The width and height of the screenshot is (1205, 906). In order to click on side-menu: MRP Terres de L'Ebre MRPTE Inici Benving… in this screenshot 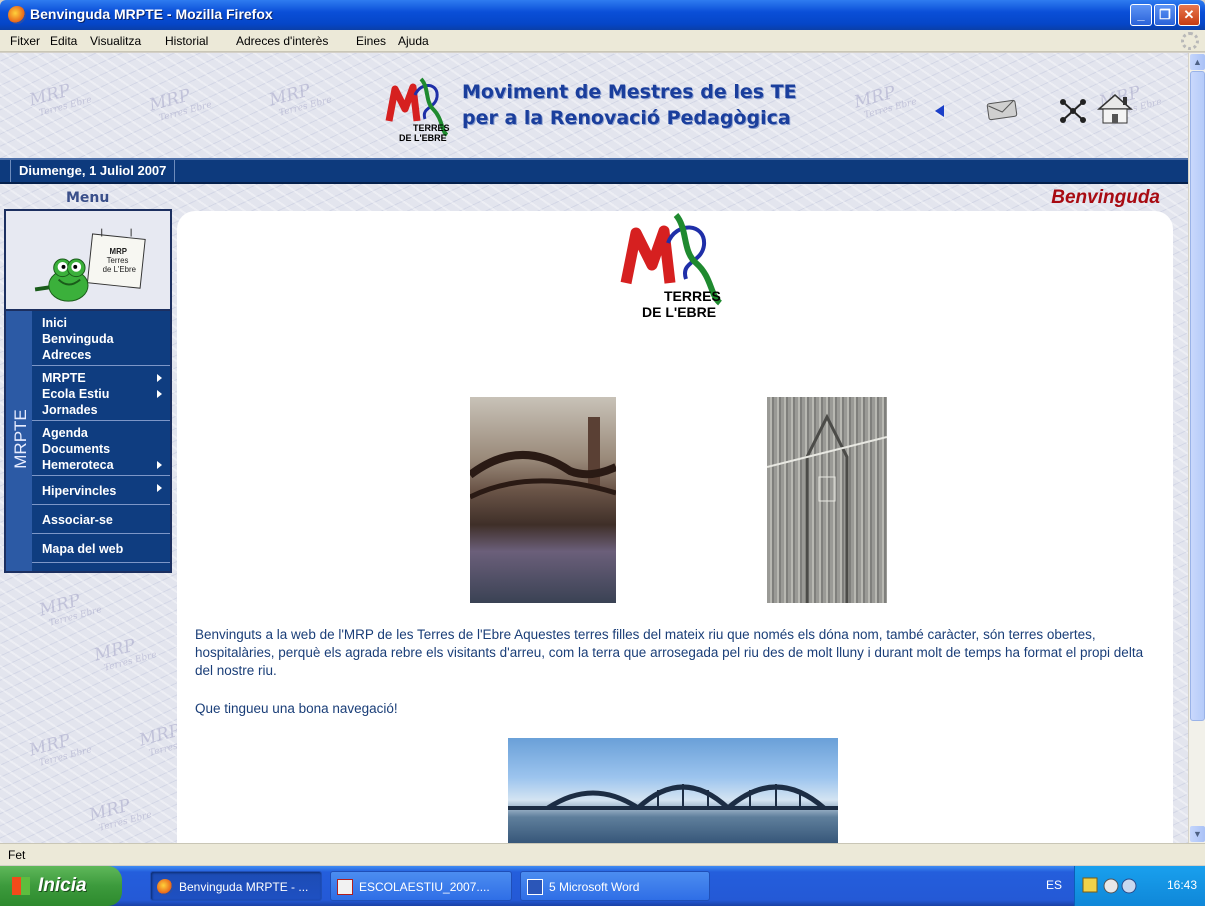, I will do `click(88, 391)`.